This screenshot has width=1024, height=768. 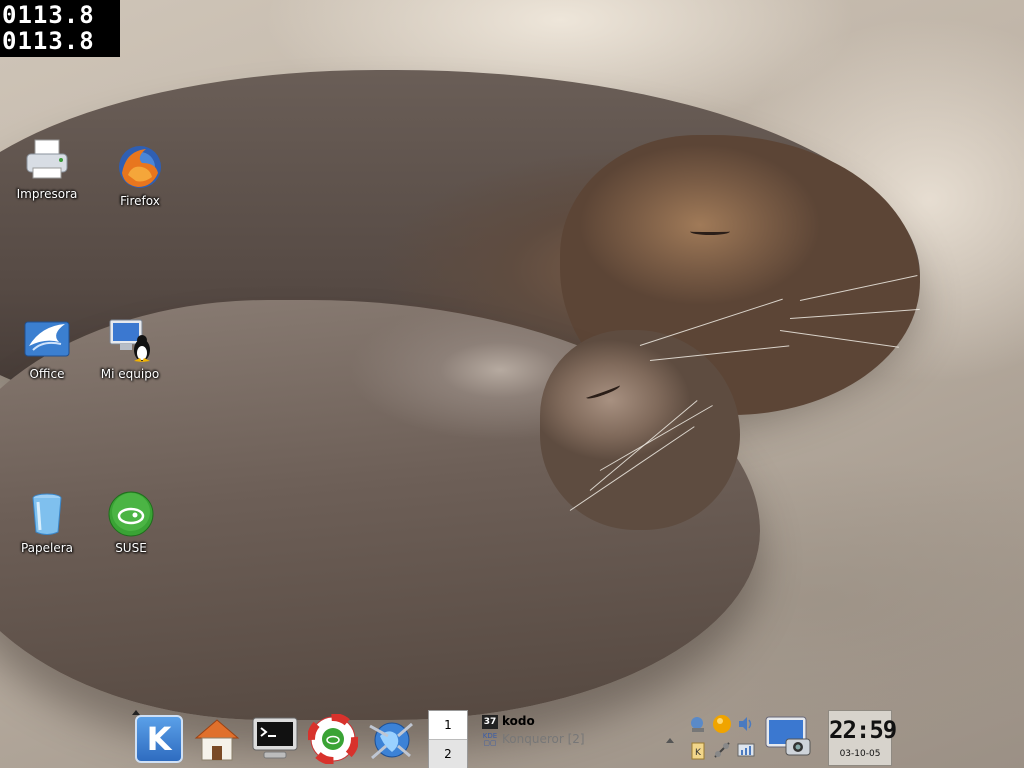 I want to click on panel-clock: 22:59 03-10-05, so click(x=862, y=738).